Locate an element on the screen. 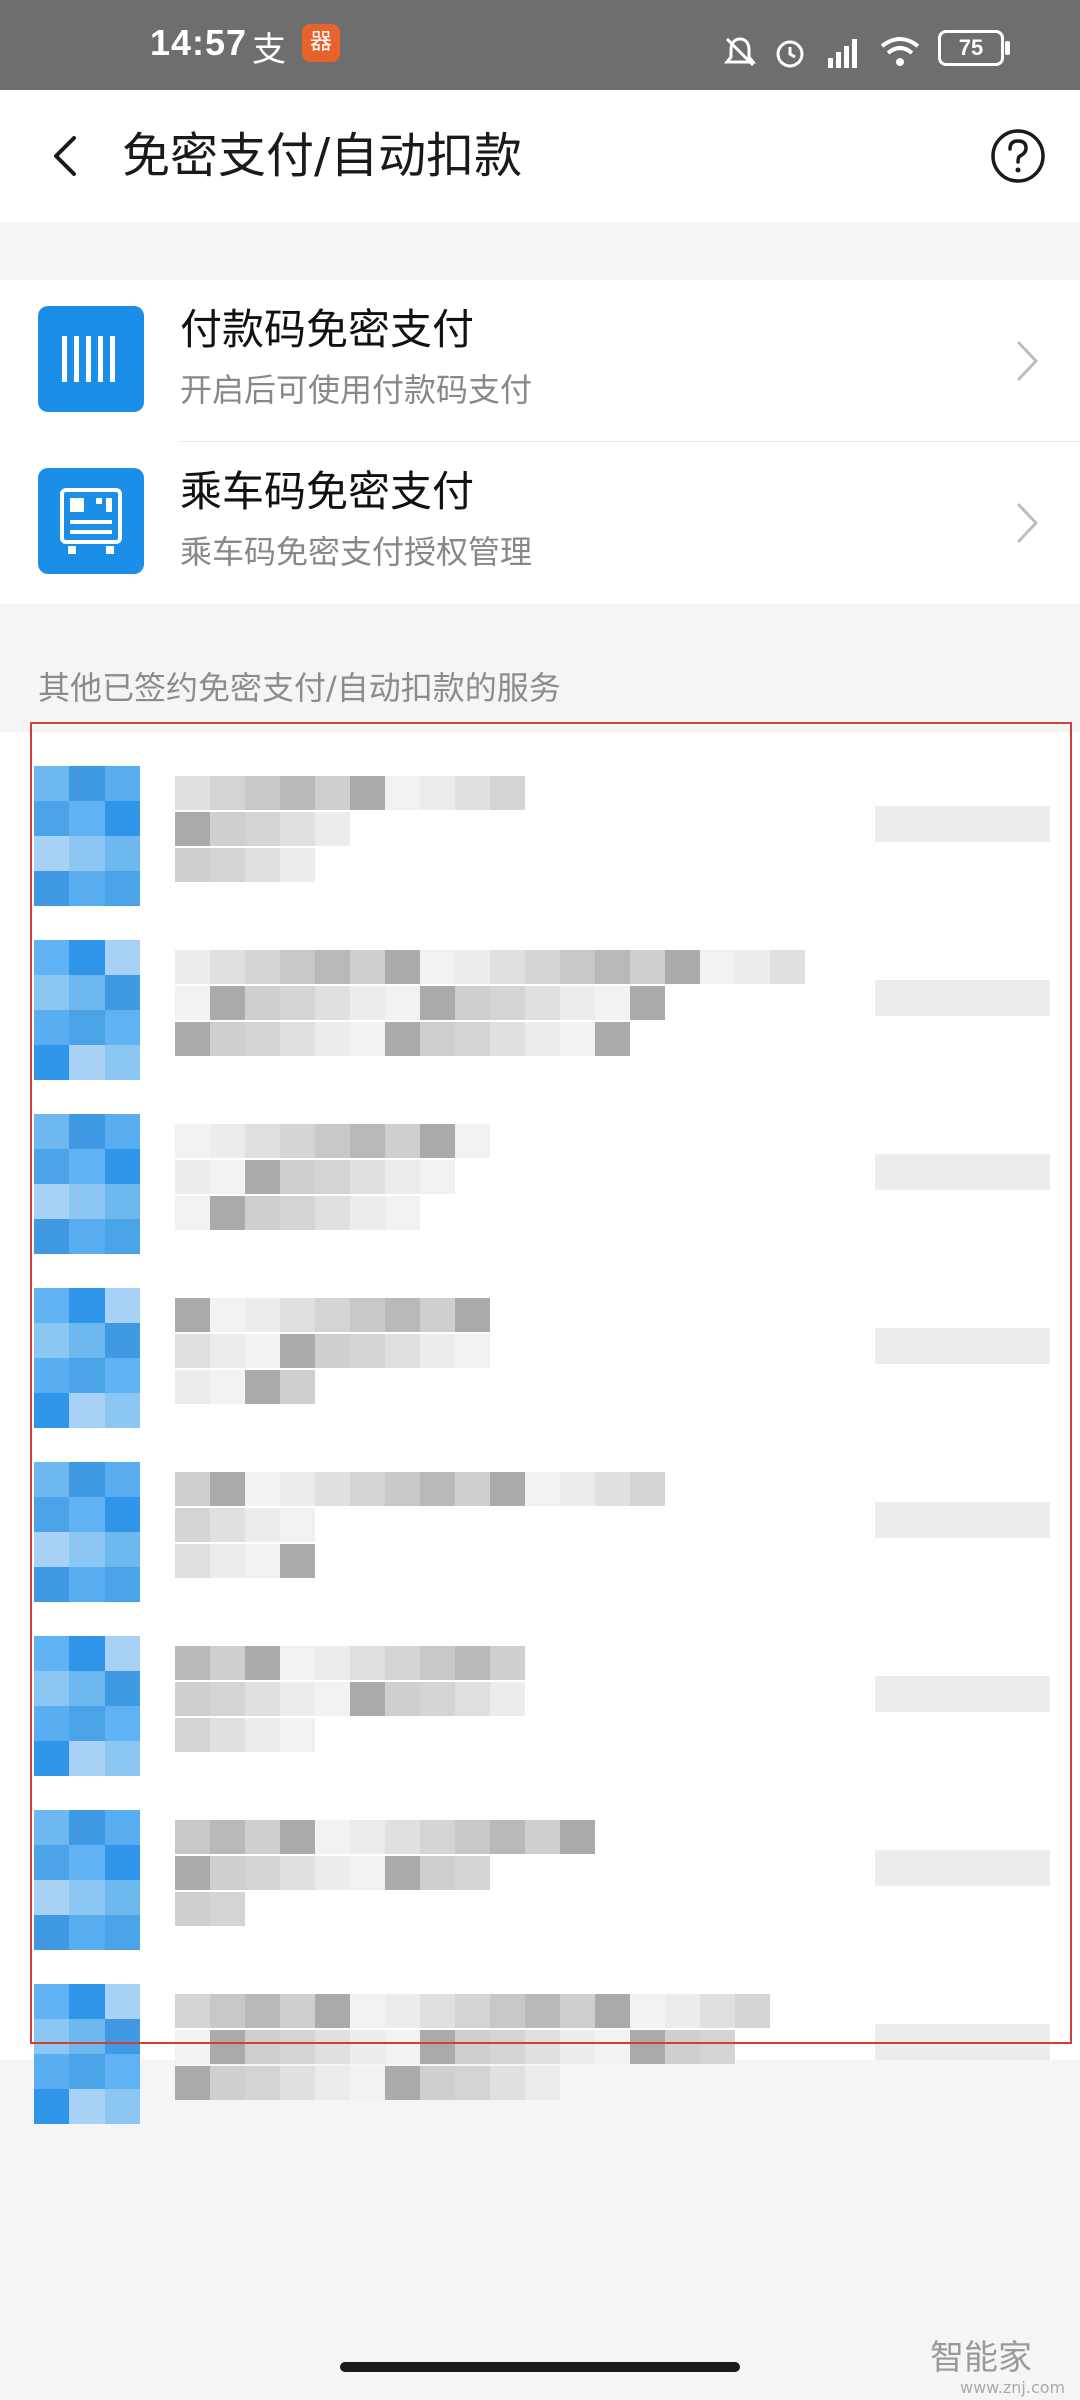 This screenshot has height=2400, width=1080. app-notification-icon: 器 is located at coordinates (321, 43).